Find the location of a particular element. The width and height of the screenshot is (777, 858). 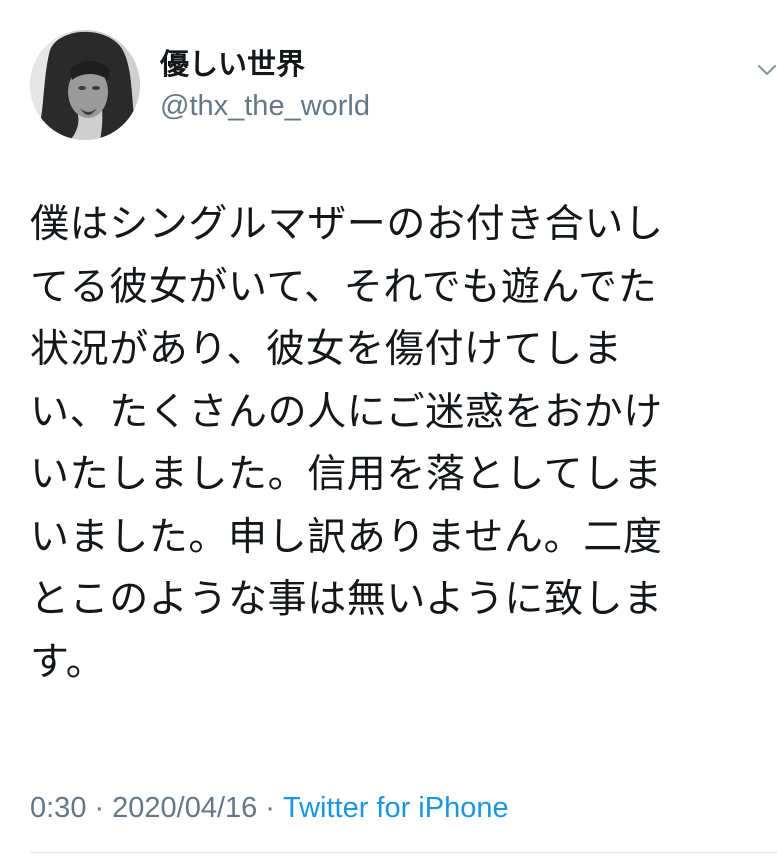

tweet-date: 2020/04/16 is located at coordinates (184, 808).